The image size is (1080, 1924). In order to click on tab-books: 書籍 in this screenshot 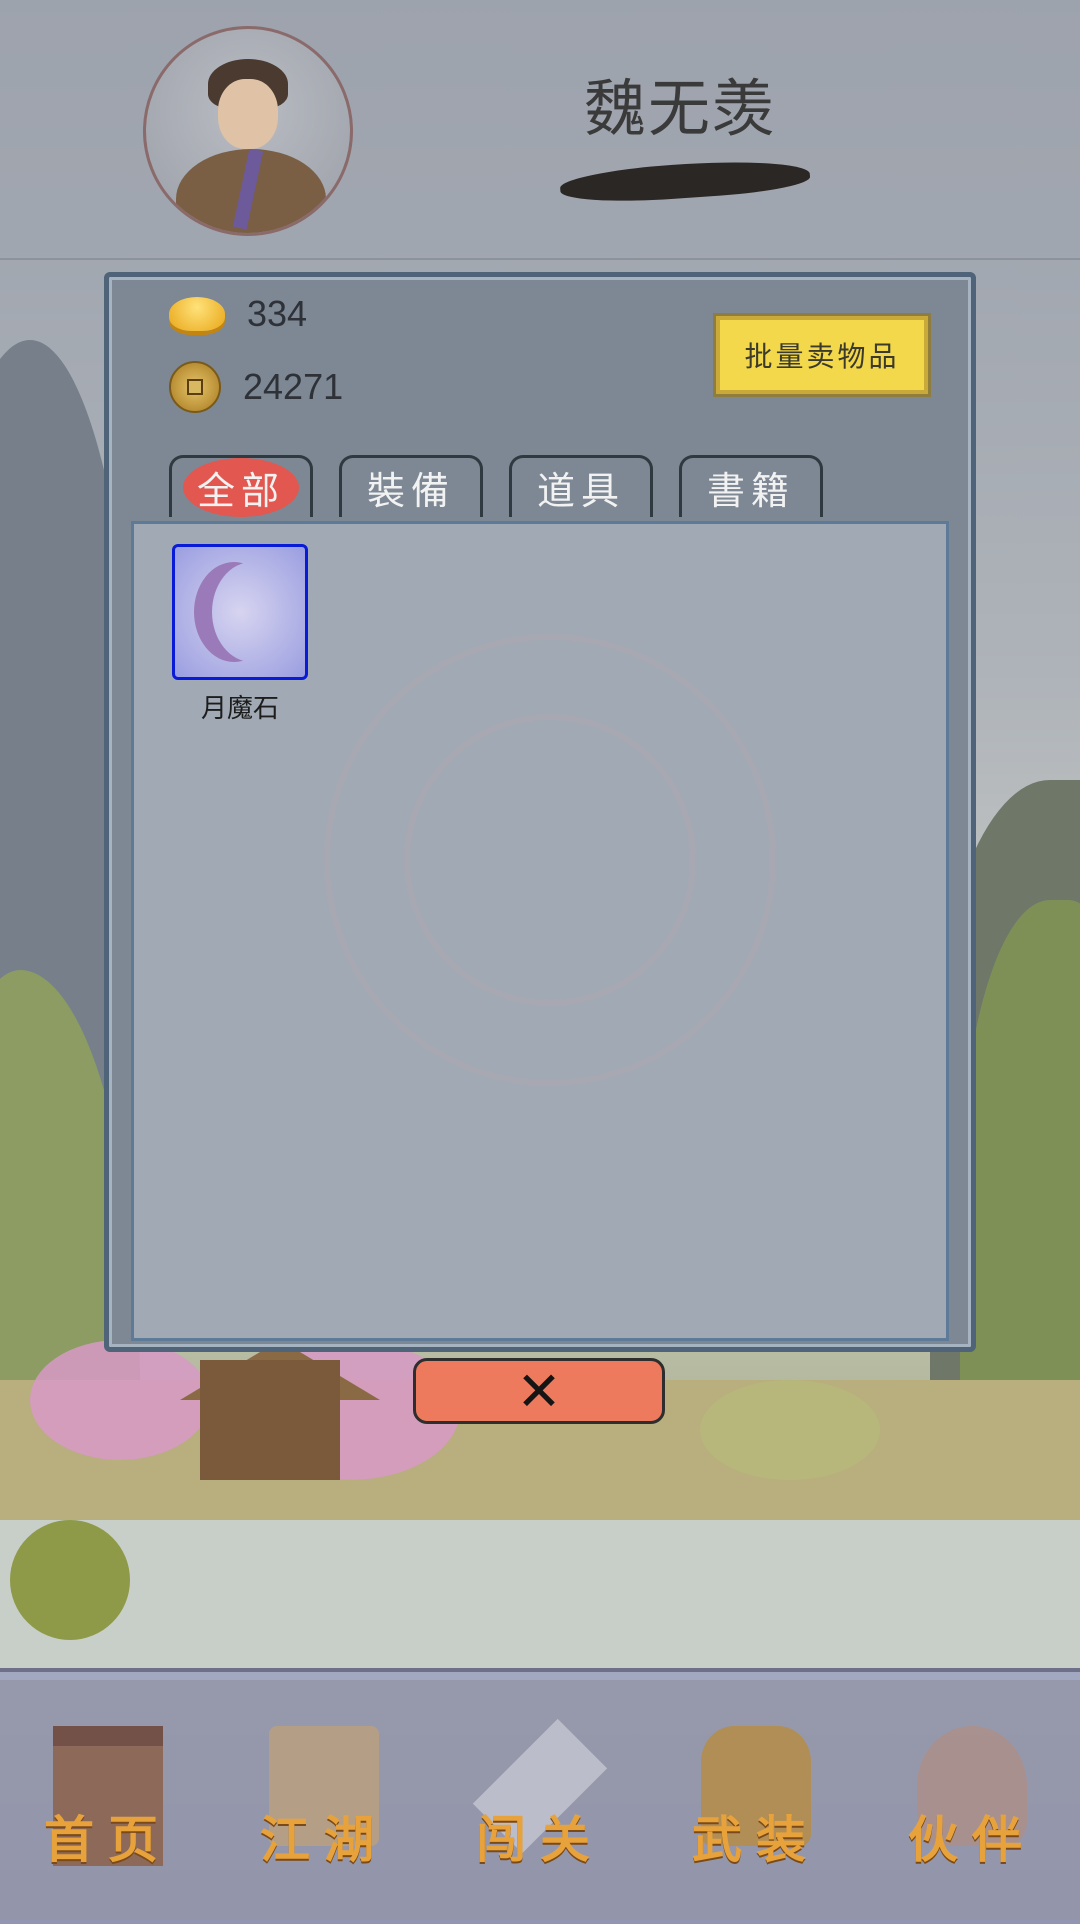, I will do `click(751, 486)`.